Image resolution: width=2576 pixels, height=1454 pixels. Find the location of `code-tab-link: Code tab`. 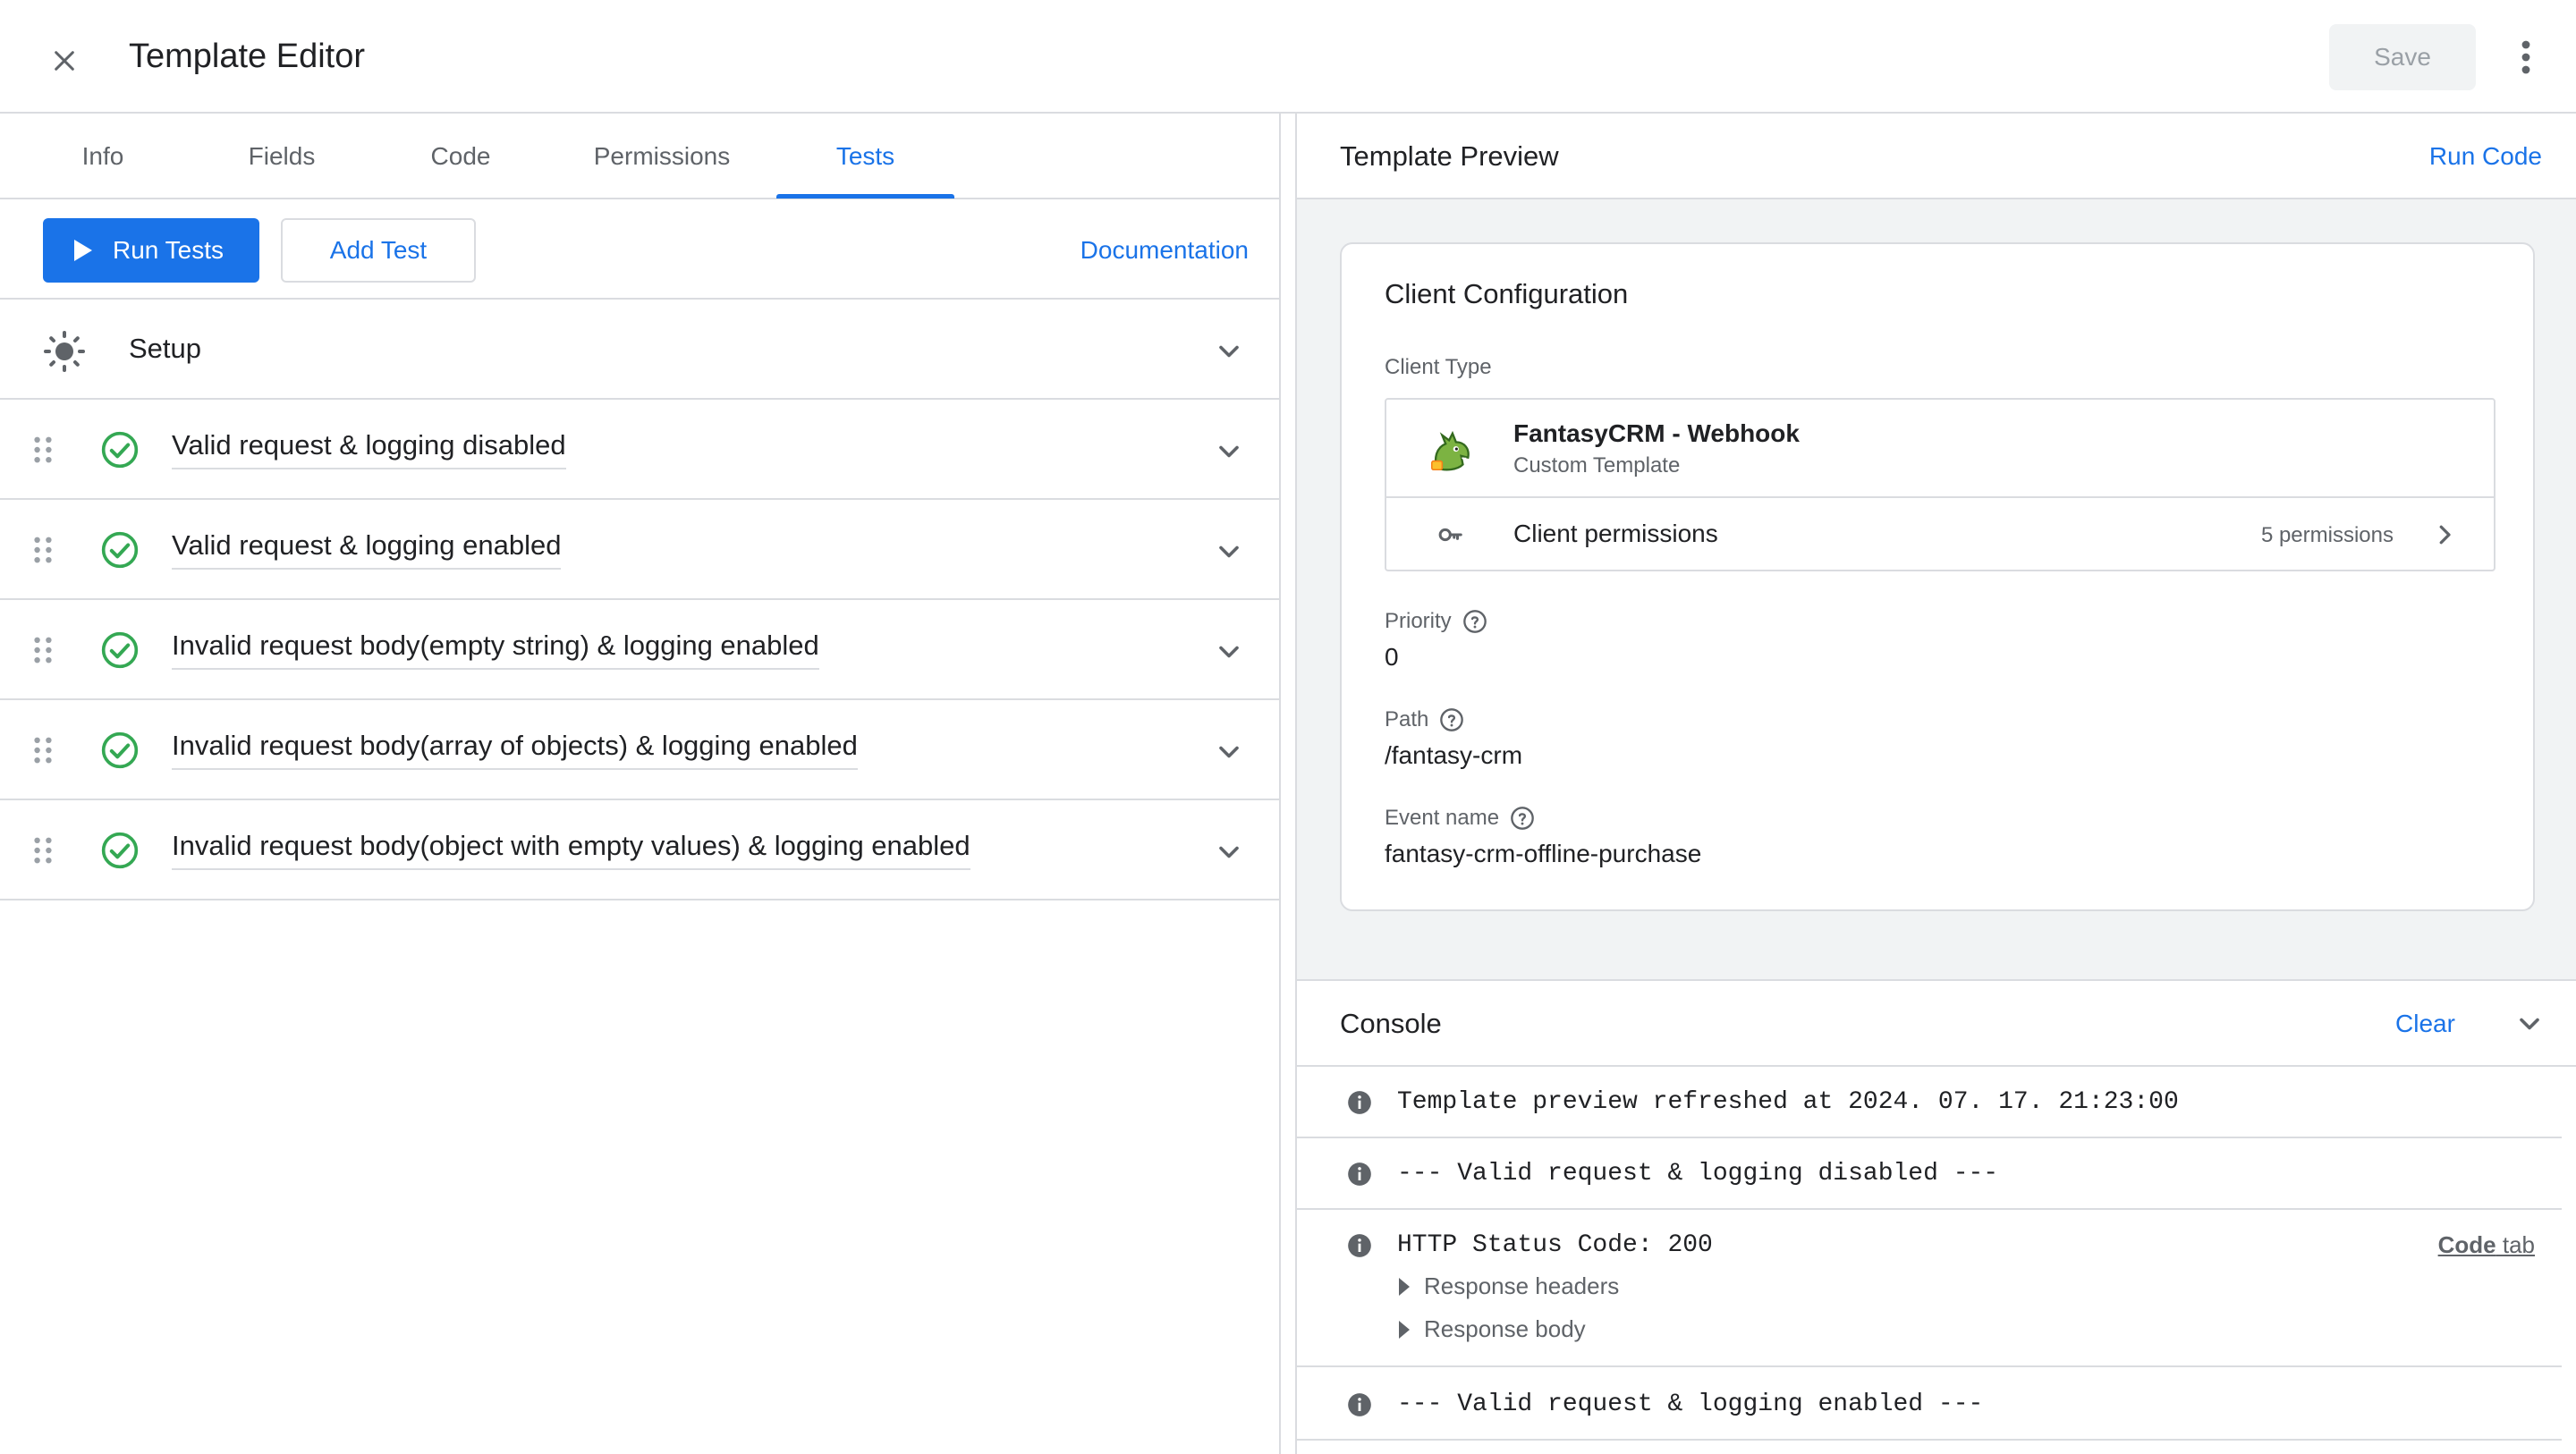

code-tab-link: Code tab is located at coordinates (2486, 1245).